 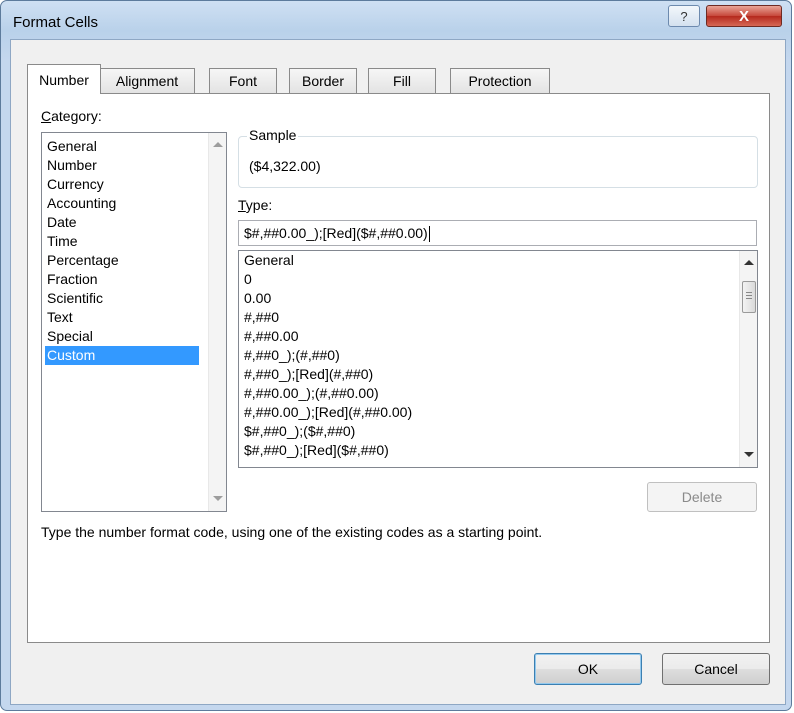 What do you see at coordinates (71, 116) in the screenshot?
I see `category-label: Category:` at bounding box center [71, 116].